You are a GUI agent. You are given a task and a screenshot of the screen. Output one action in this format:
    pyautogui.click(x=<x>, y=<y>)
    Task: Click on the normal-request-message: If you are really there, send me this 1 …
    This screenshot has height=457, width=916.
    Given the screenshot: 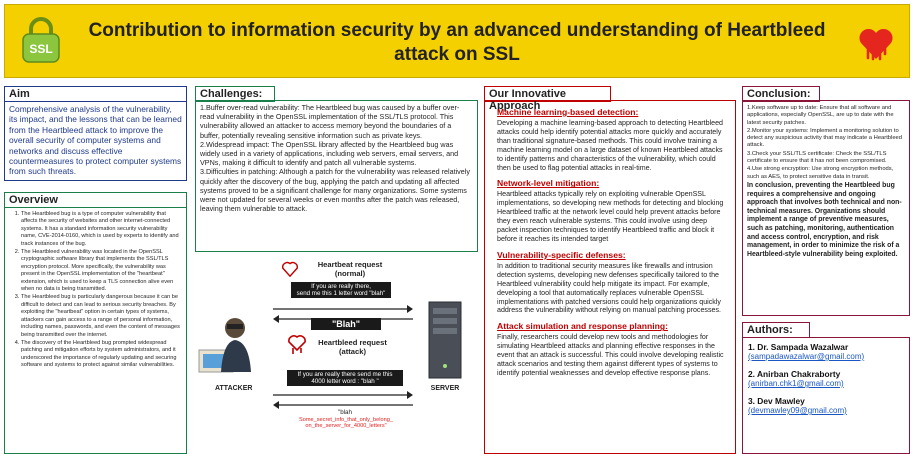 What is the action you would take?
    pyautogui.click(x=341, y=290)
    